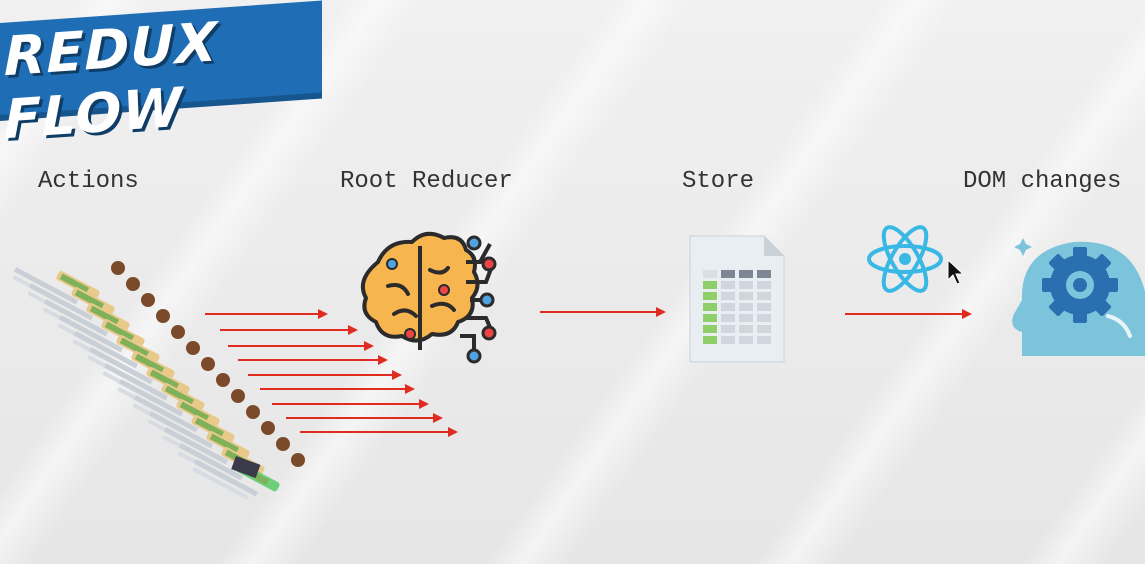  Describe the element at coordinates (737, 299) in the screenshot. I see `spreadsheet-document-icon` at that location.